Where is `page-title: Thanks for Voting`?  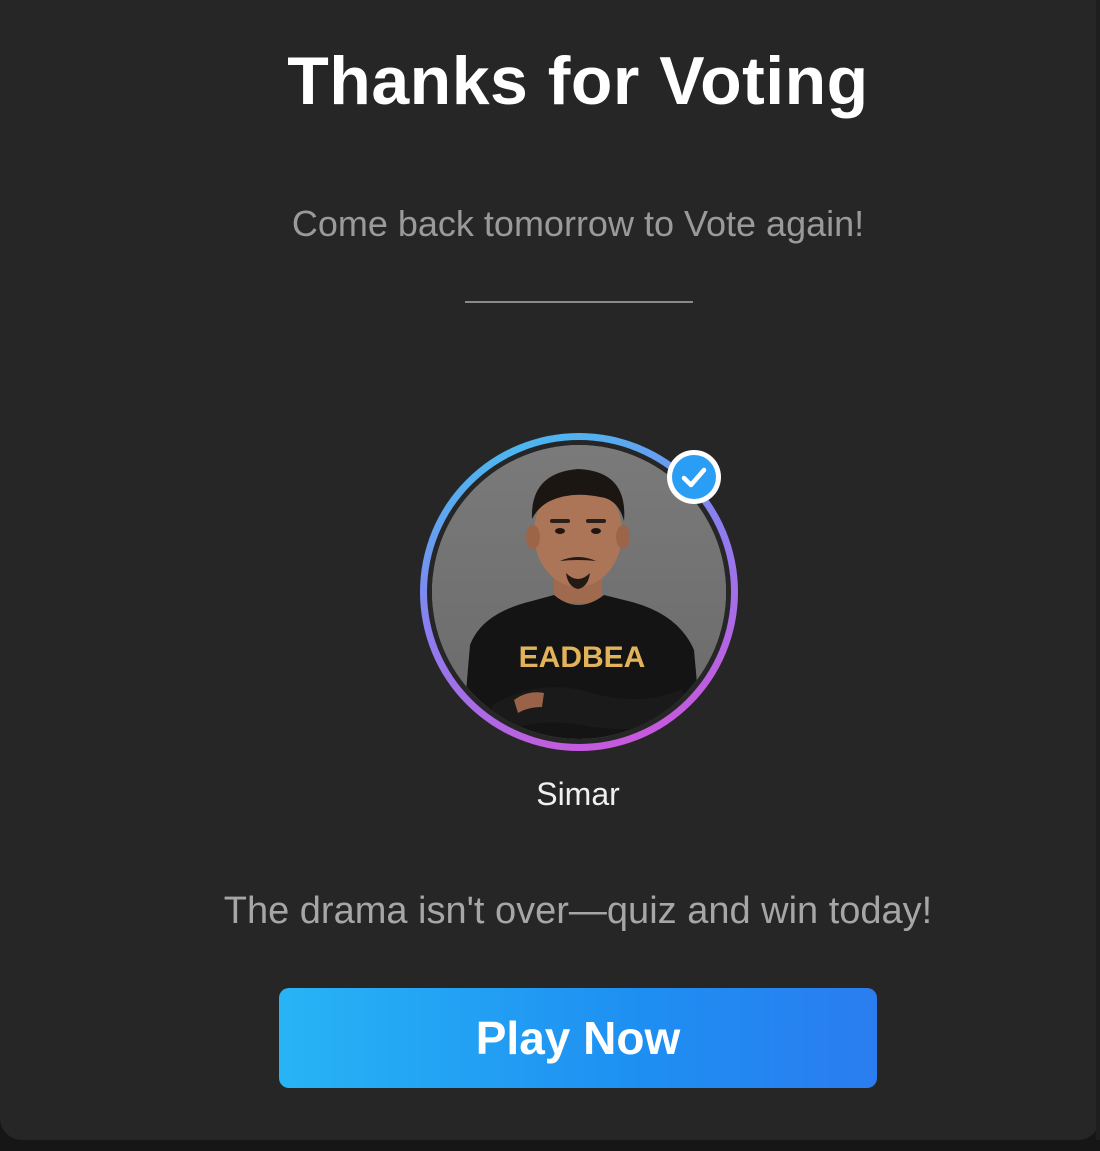
page-title: Thanks for Voting is located at coordinates (578, 81).